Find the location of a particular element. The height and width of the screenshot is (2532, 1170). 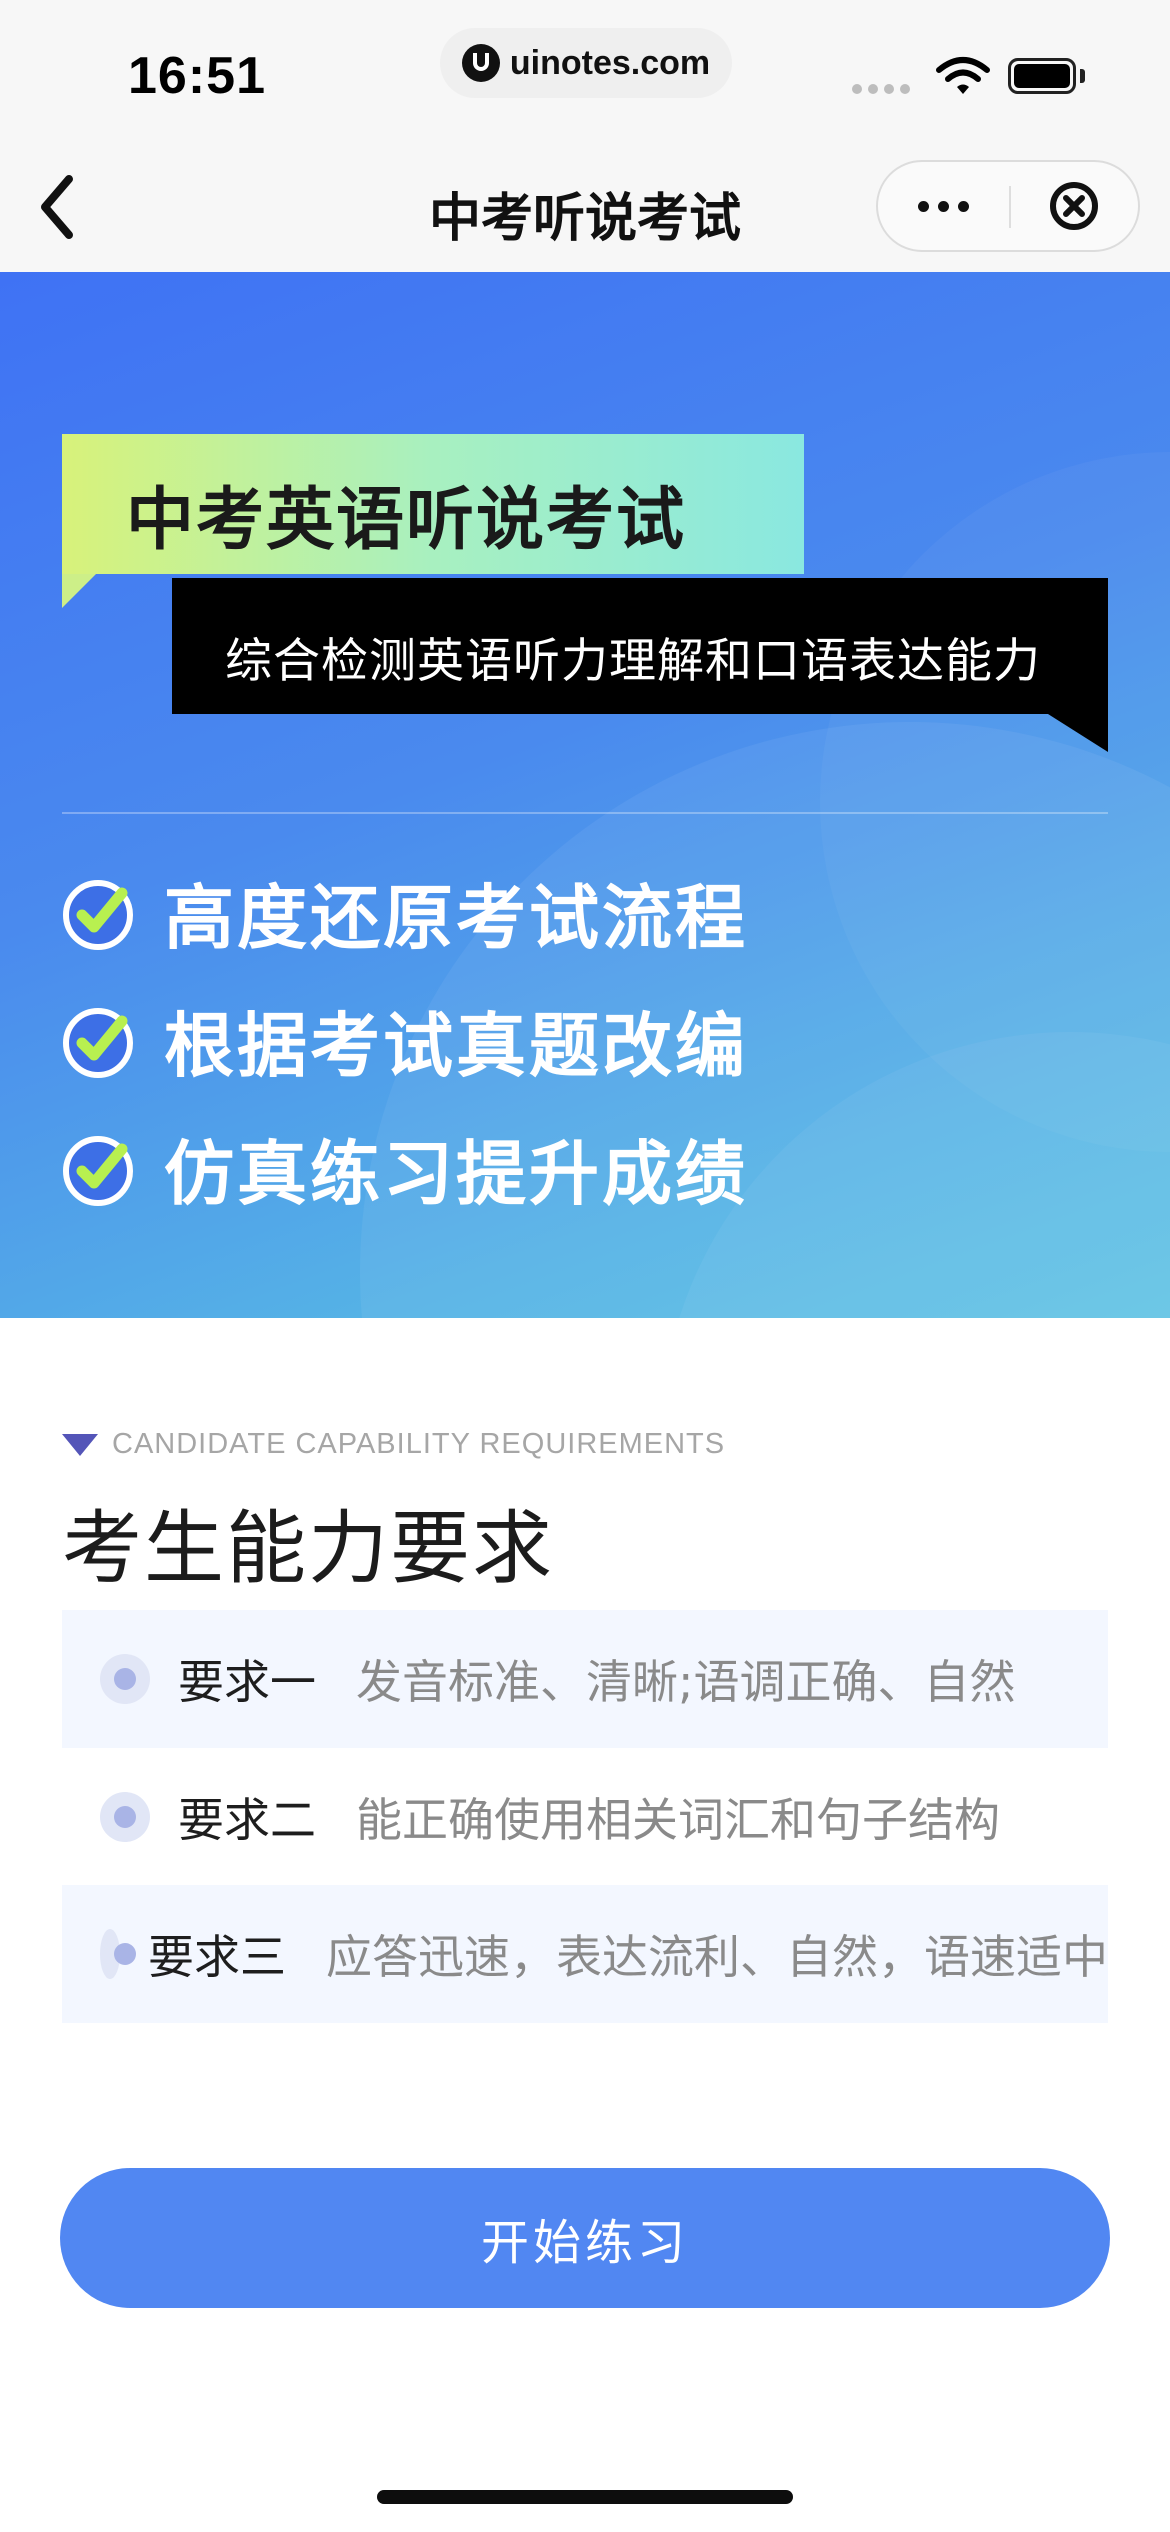

section-subtitle-en: CANDIDATE CAPABILITY REQUIREMENTS is located at coordinates (393, 1444).